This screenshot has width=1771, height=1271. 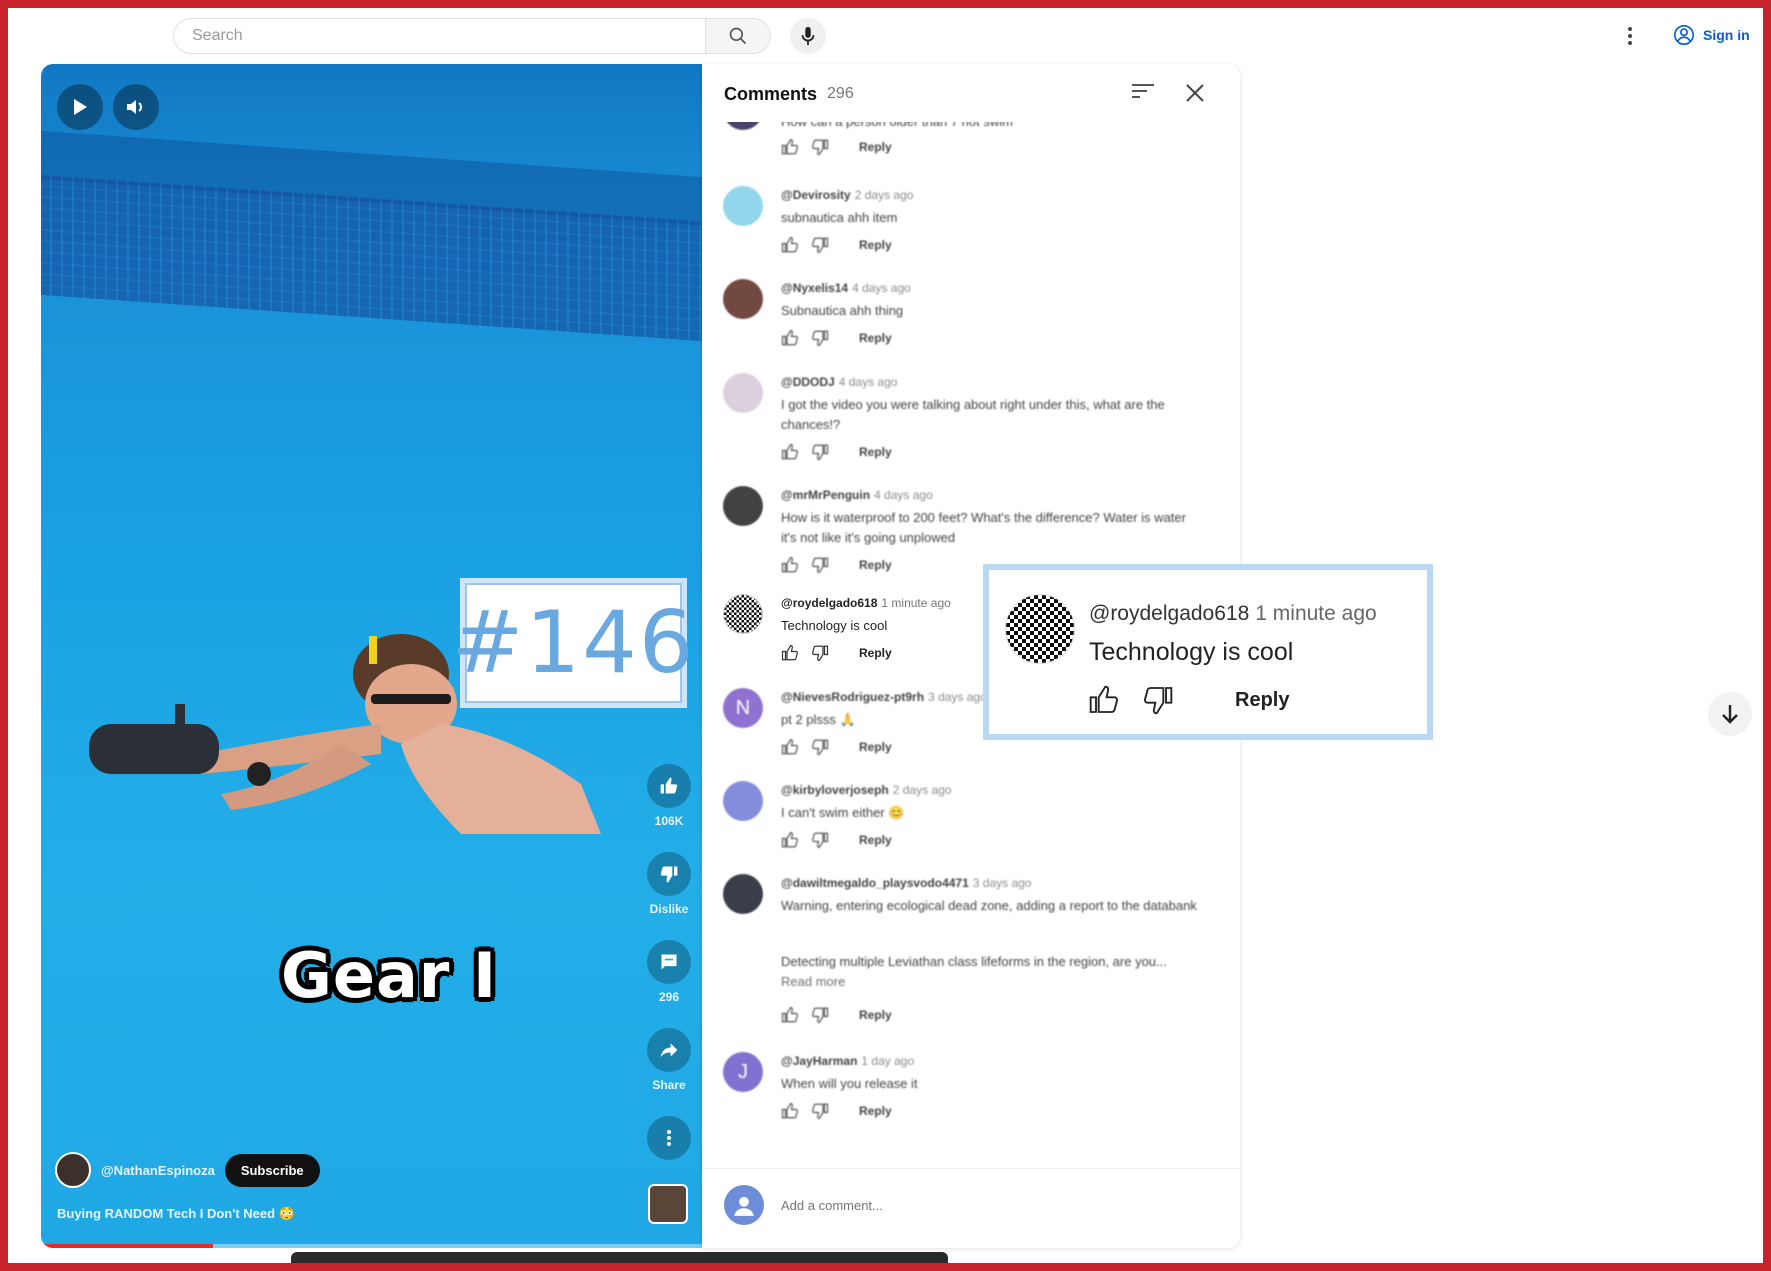 I want to click on comment-author: @mrMrPenguin, so click(x=825, y=495).